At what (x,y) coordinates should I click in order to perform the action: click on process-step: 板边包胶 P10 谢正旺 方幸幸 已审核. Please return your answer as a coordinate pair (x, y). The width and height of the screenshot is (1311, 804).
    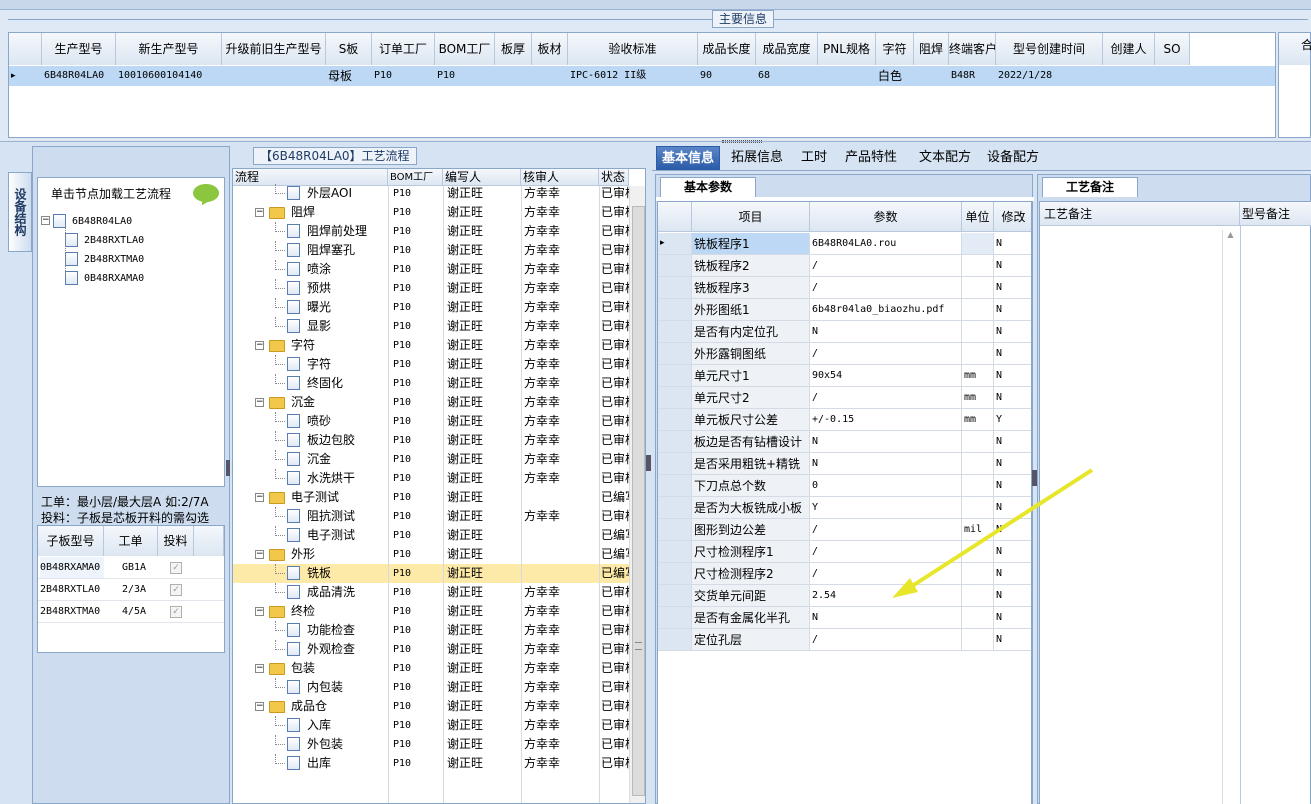
    Looking at the image, I should click on (431, 440).